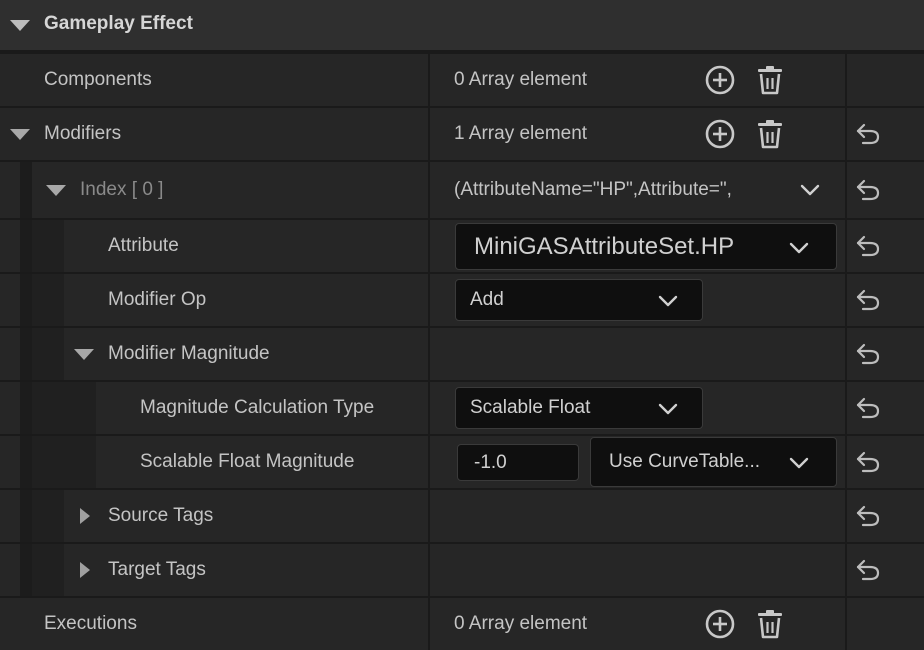 Image resolution: width=924 pixels, height=650 pixels. Describe the element at coordinates (157, 569) in the screenshot. I see `property-label-target-tags: Target Tags` at that location.